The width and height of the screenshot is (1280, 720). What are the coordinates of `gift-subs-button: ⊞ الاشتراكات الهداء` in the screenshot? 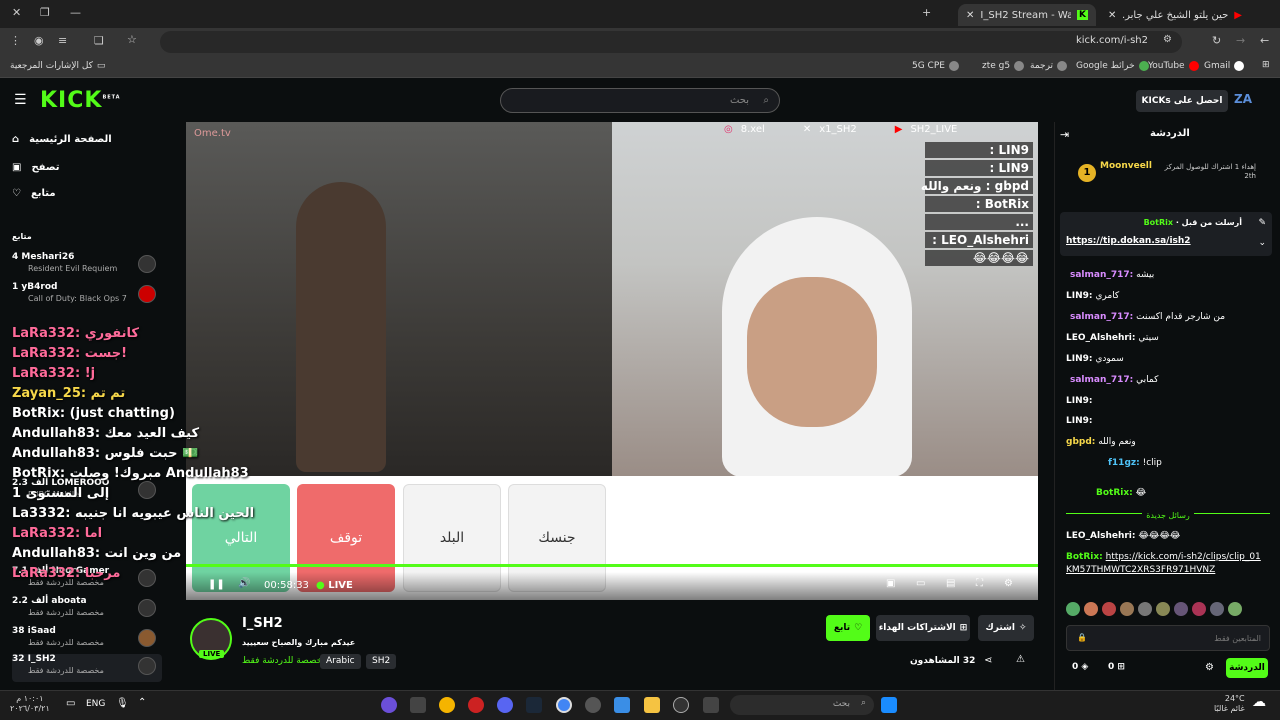 It's located at (923, 628).